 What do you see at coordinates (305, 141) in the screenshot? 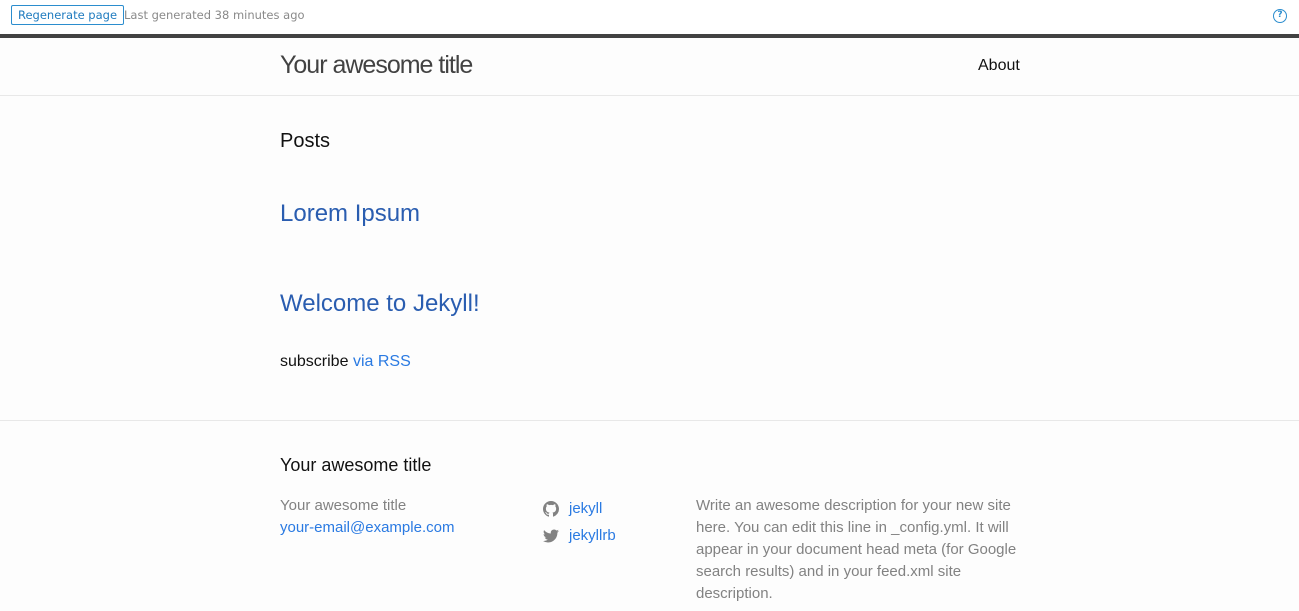
I see `posts-heading: Posts` at bounding box center [305, 141].